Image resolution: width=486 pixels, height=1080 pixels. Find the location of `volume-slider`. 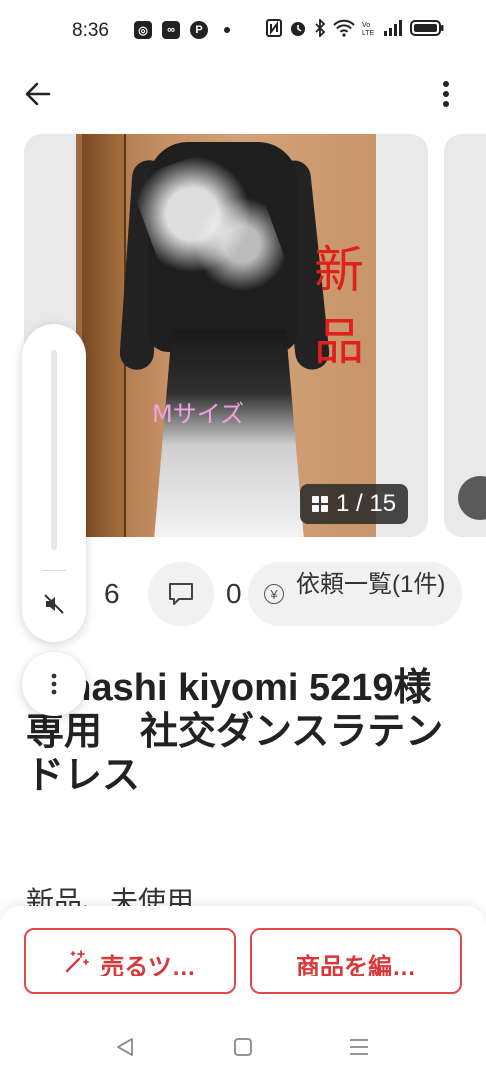

volume-slider is located at coordinates (54, 450).